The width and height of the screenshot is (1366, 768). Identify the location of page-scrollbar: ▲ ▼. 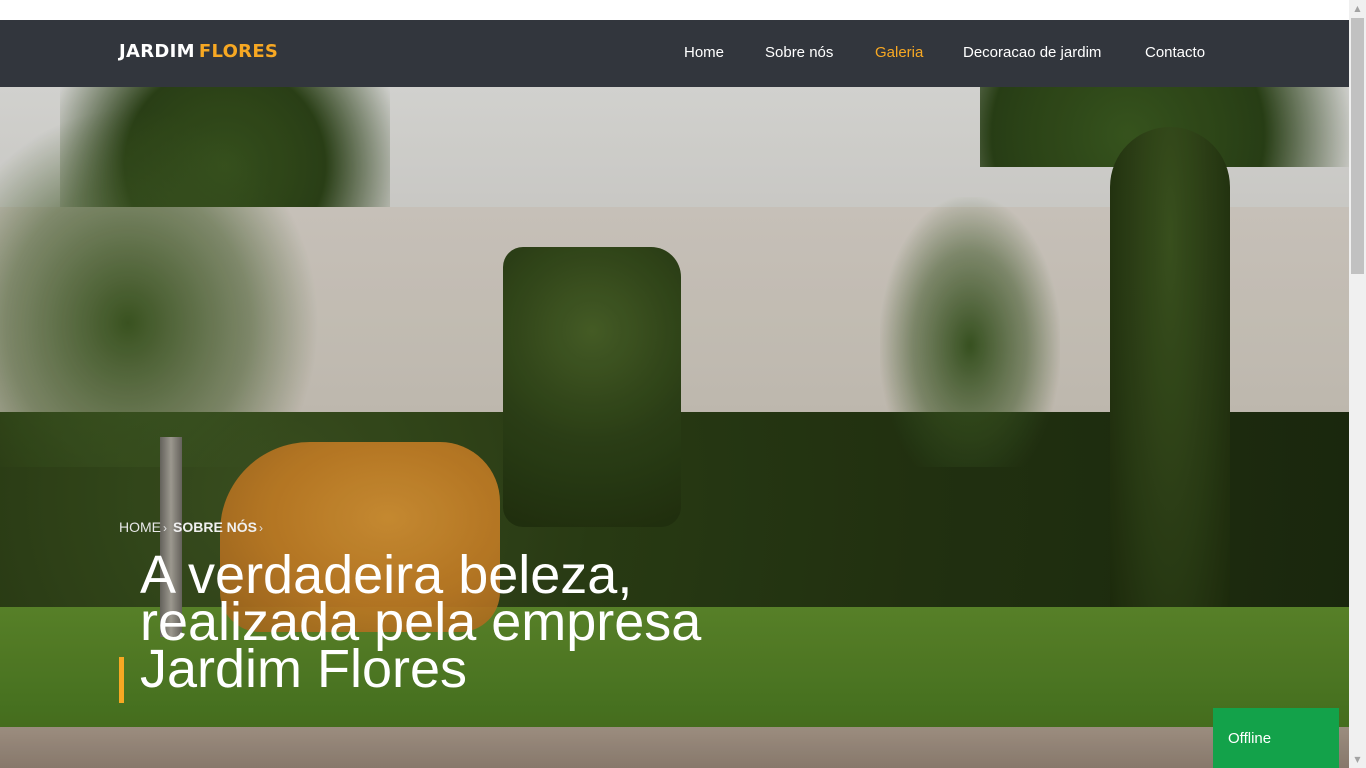
(1357, 384).